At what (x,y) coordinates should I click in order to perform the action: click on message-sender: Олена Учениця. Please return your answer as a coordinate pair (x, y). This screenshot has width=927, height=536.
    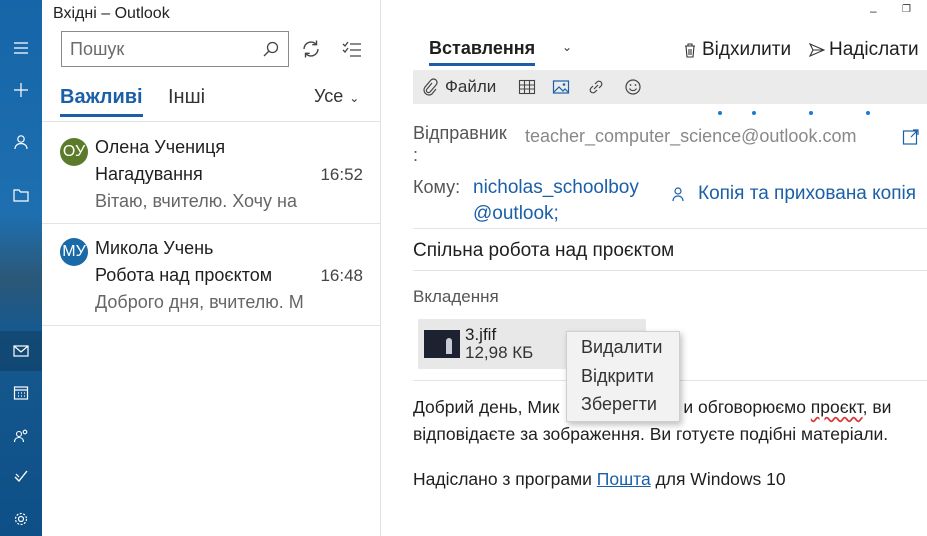
    Looking at the image, I should click on (160, 147).